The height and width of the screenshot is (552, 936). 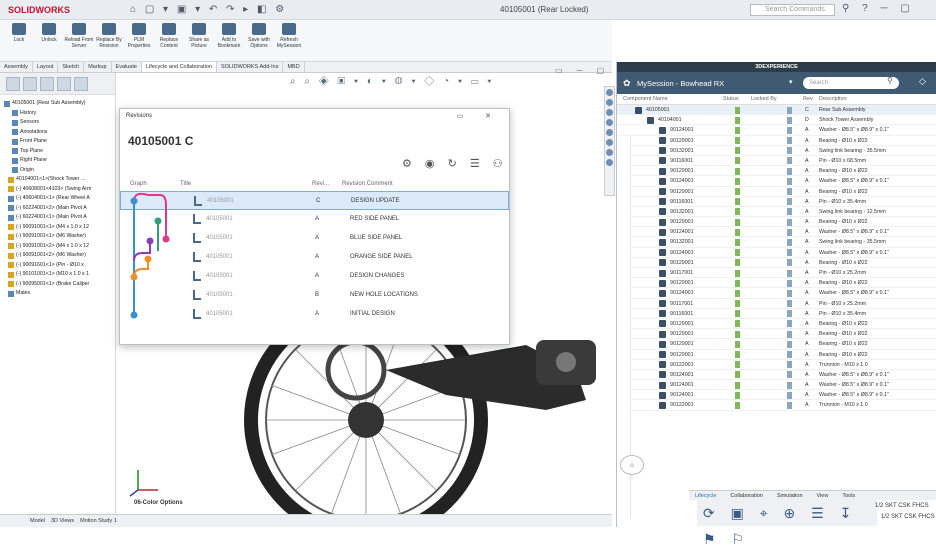 I want to click on explorer-tab: Lifecycle, so click(x=705, y=496).